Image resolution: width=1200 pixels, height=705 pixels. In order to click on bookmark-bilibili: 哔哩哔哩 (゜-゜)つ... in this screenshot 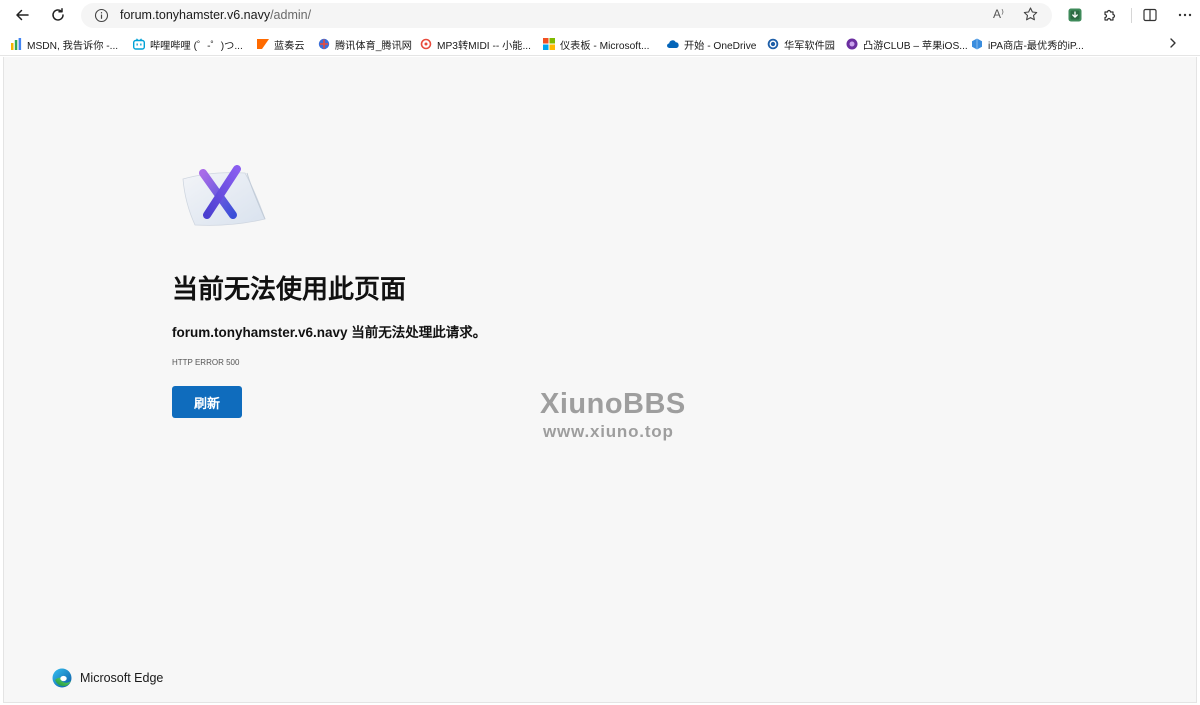, I will do `click(188, 44)`.